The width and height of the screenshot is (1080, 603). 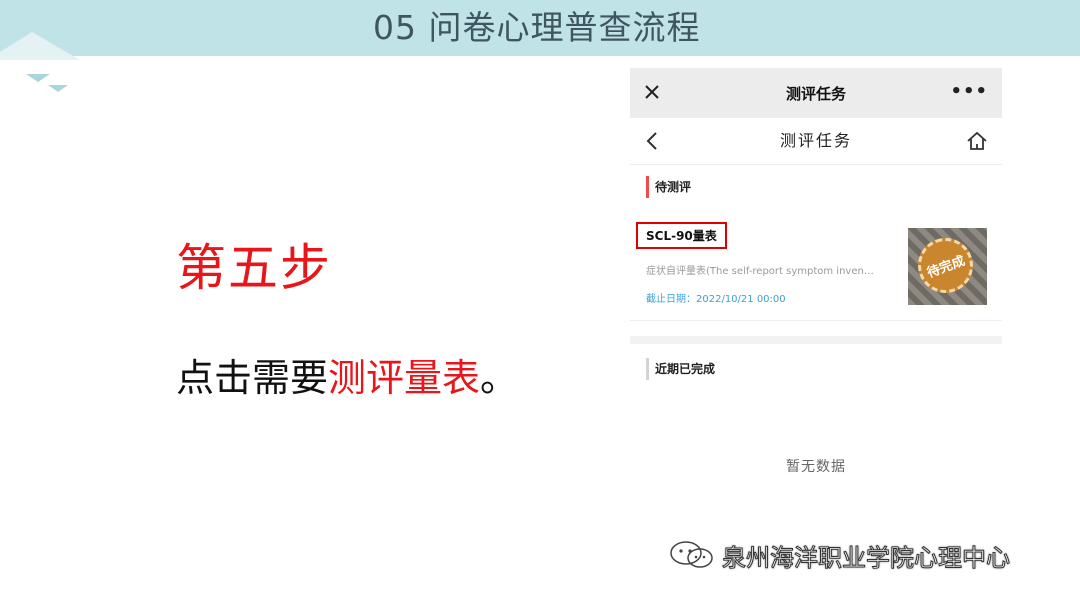 What do you see at coordinates (40, 62) in the screenshot?
I see `decorative-mountain-icon` at bounding box center [40, 62].